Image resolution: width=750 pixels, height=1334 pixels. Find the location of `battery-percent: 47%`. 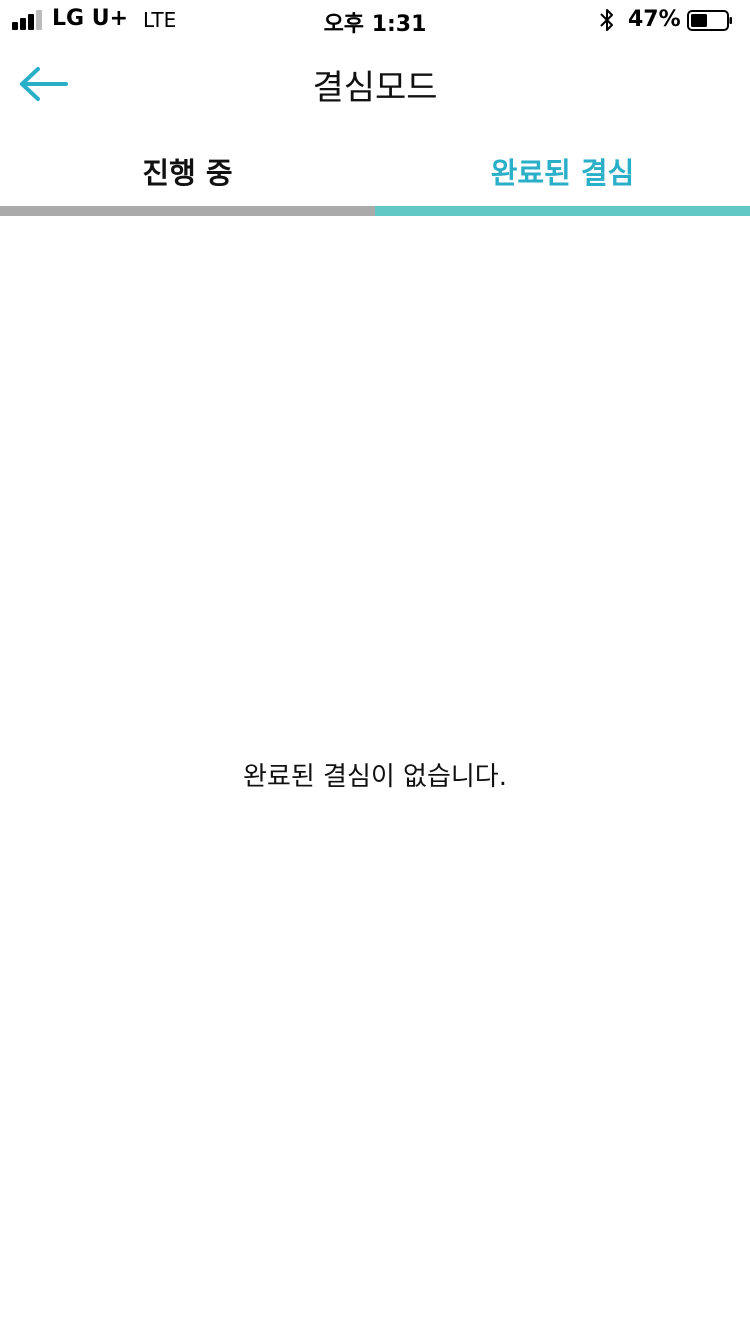

battery-percent: 47% is located at coordinates (654, 19).